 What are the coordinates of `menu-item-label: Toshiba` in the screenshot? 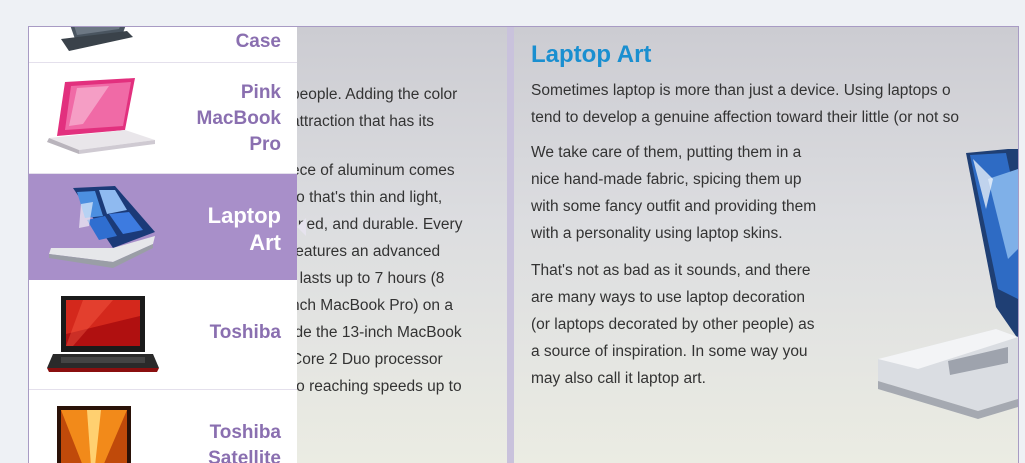 It's located at (245, 333).